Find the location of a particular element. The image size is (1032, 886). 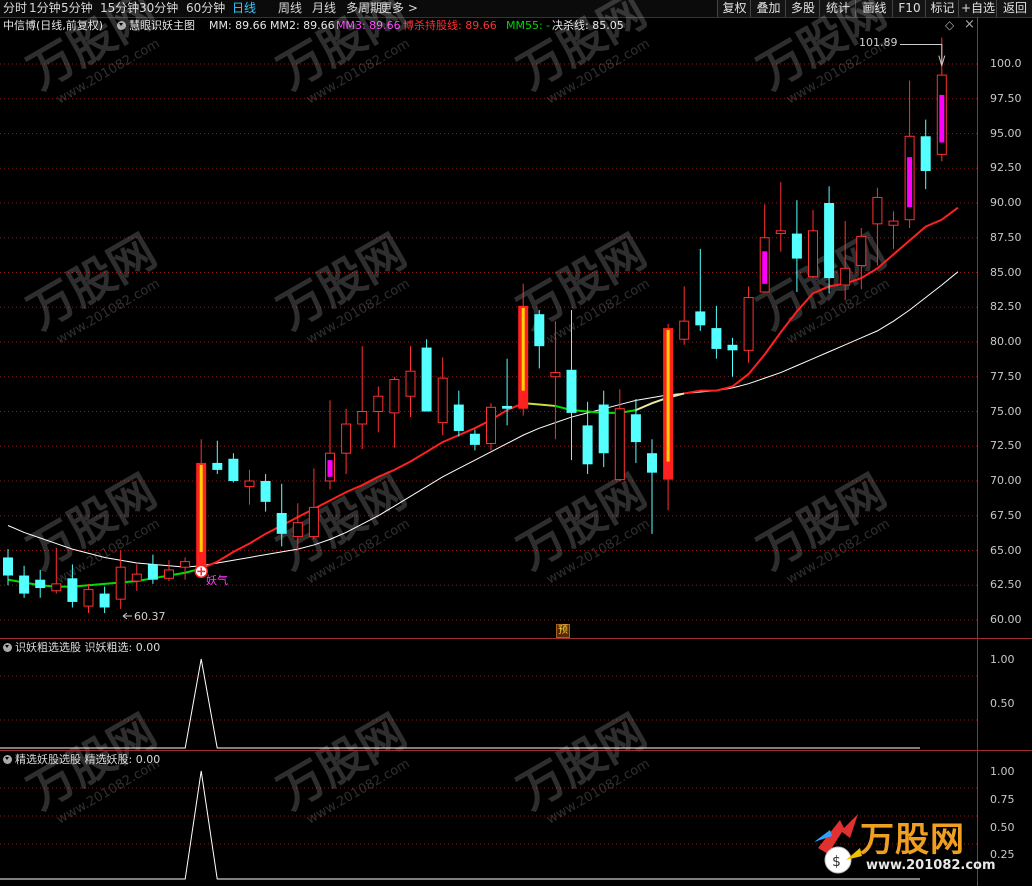

y-tick: 75.00 is located at coordinates (1006, 411).